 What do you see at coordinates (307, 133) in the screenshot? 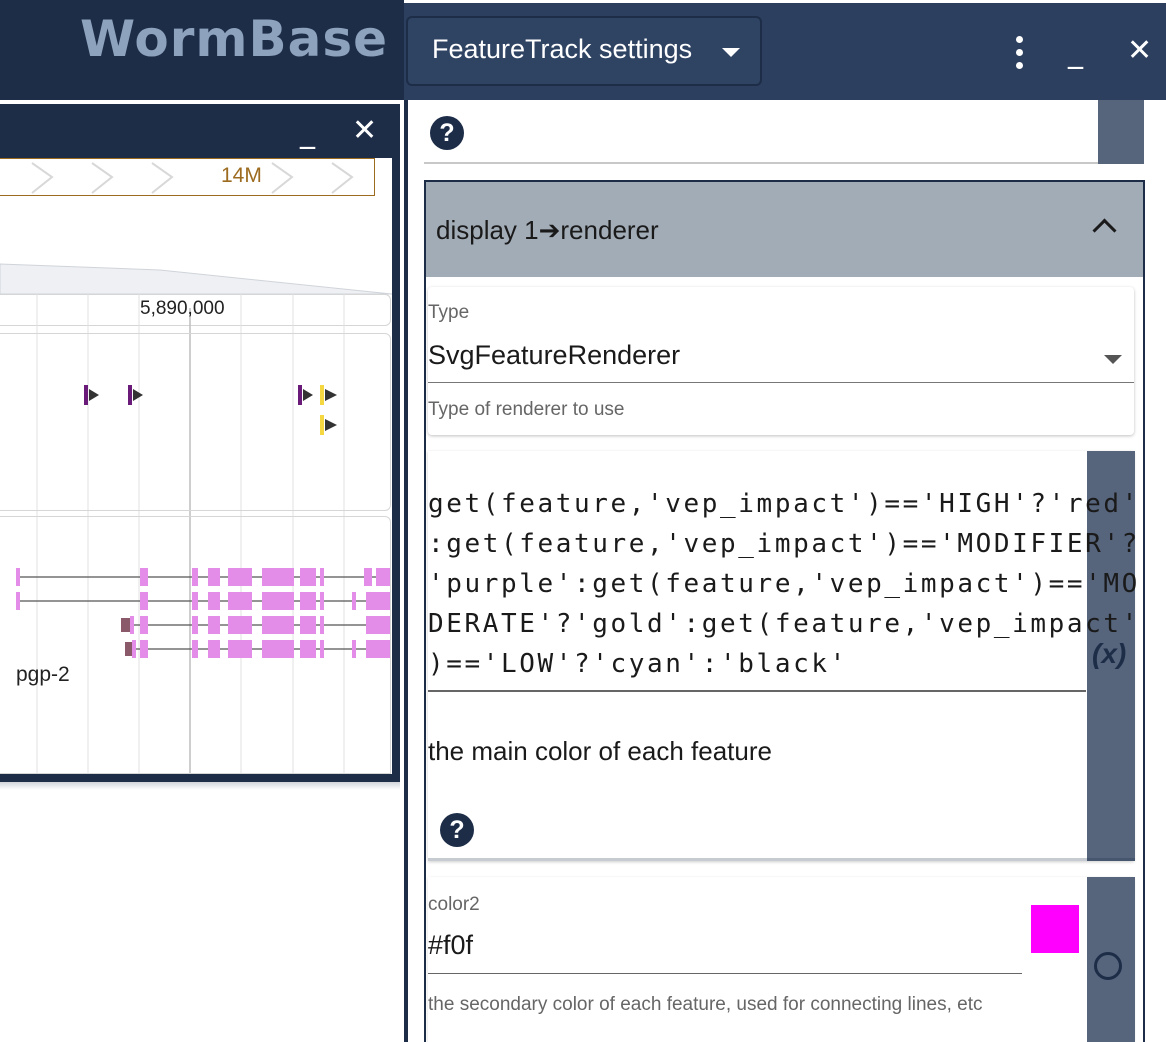
I see `view-minimize-icon: _` at bounding box center [307, 133].